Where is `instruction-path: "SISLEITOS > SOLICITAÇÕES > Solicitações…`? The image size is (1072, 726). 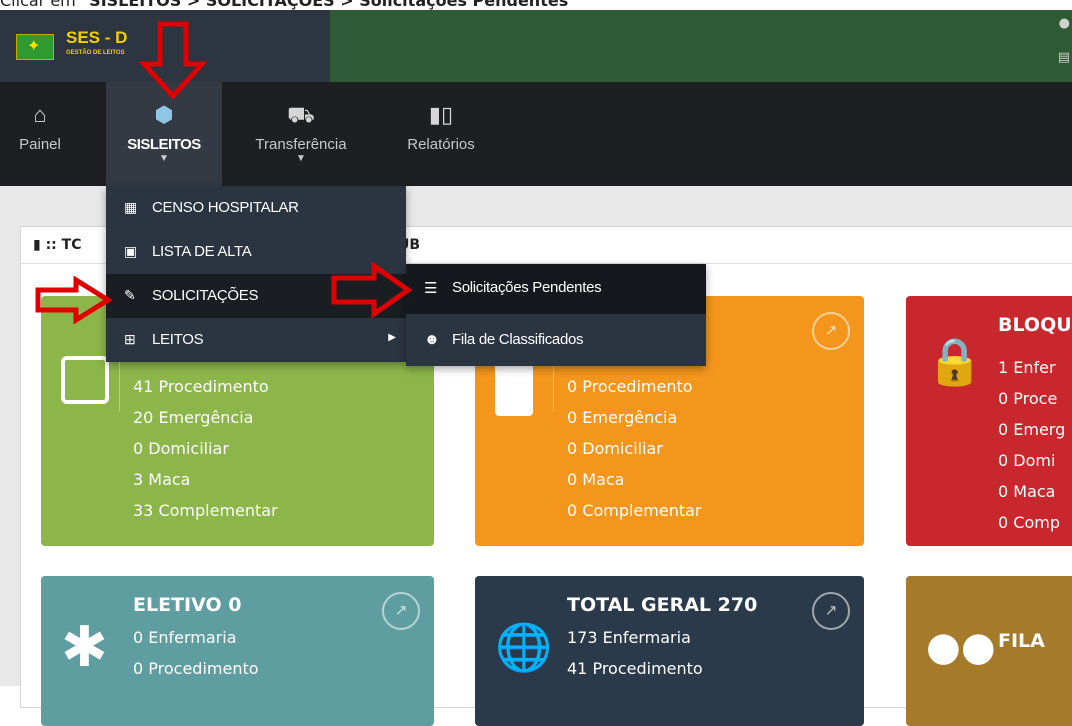
instruction-path: "SISLEITOS > SOLICITAÇÕES > Solicitações… is located at coordinates (328, 5).